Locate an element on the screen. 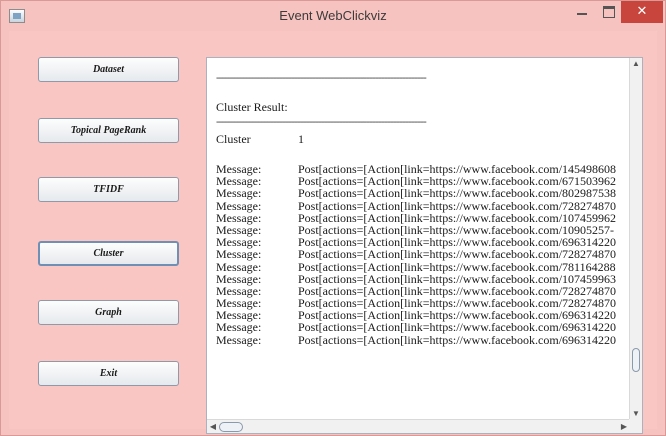 The image size is (666, 436). maximize-button is located at coordinates (608, 12).